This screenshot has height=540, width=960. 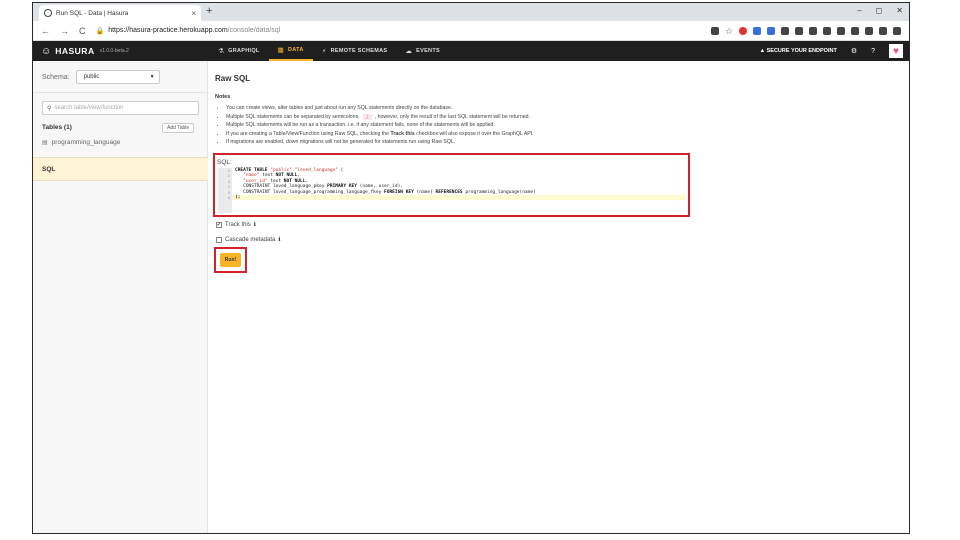 I want to click on track-this-label: Track this, so click(x=238, y=224).